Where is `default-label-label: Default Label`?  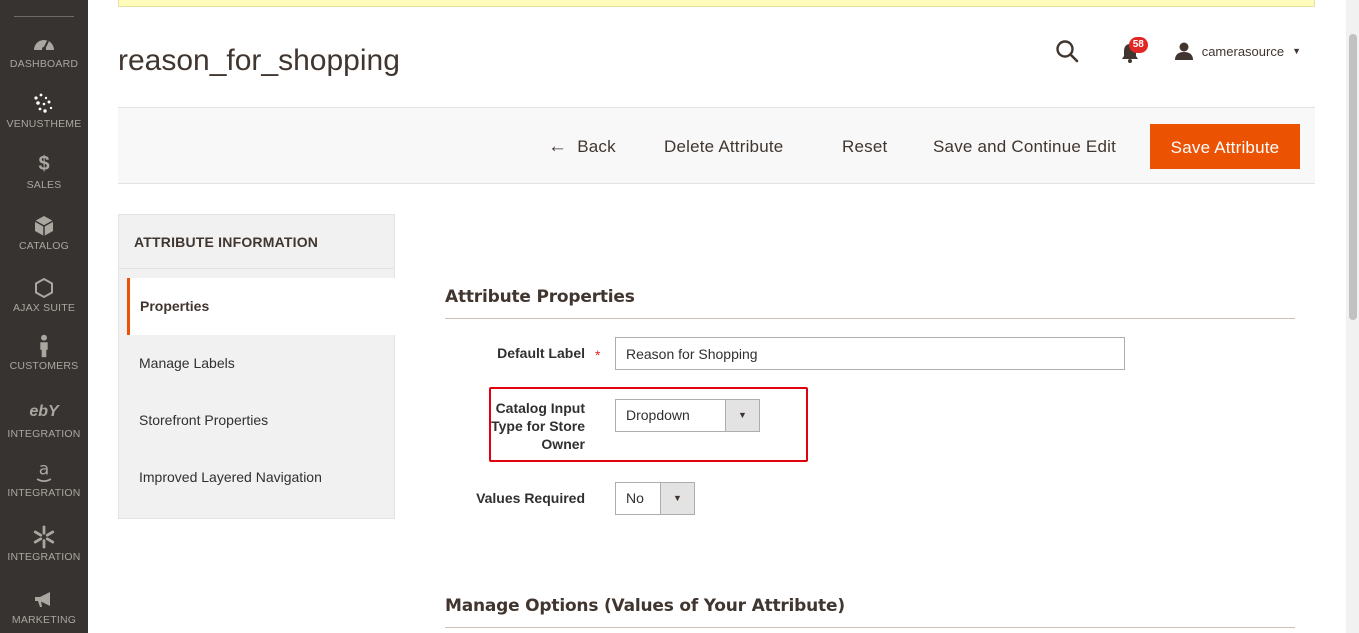 default-label-label: Default Label is located at coordinates (541, 353).